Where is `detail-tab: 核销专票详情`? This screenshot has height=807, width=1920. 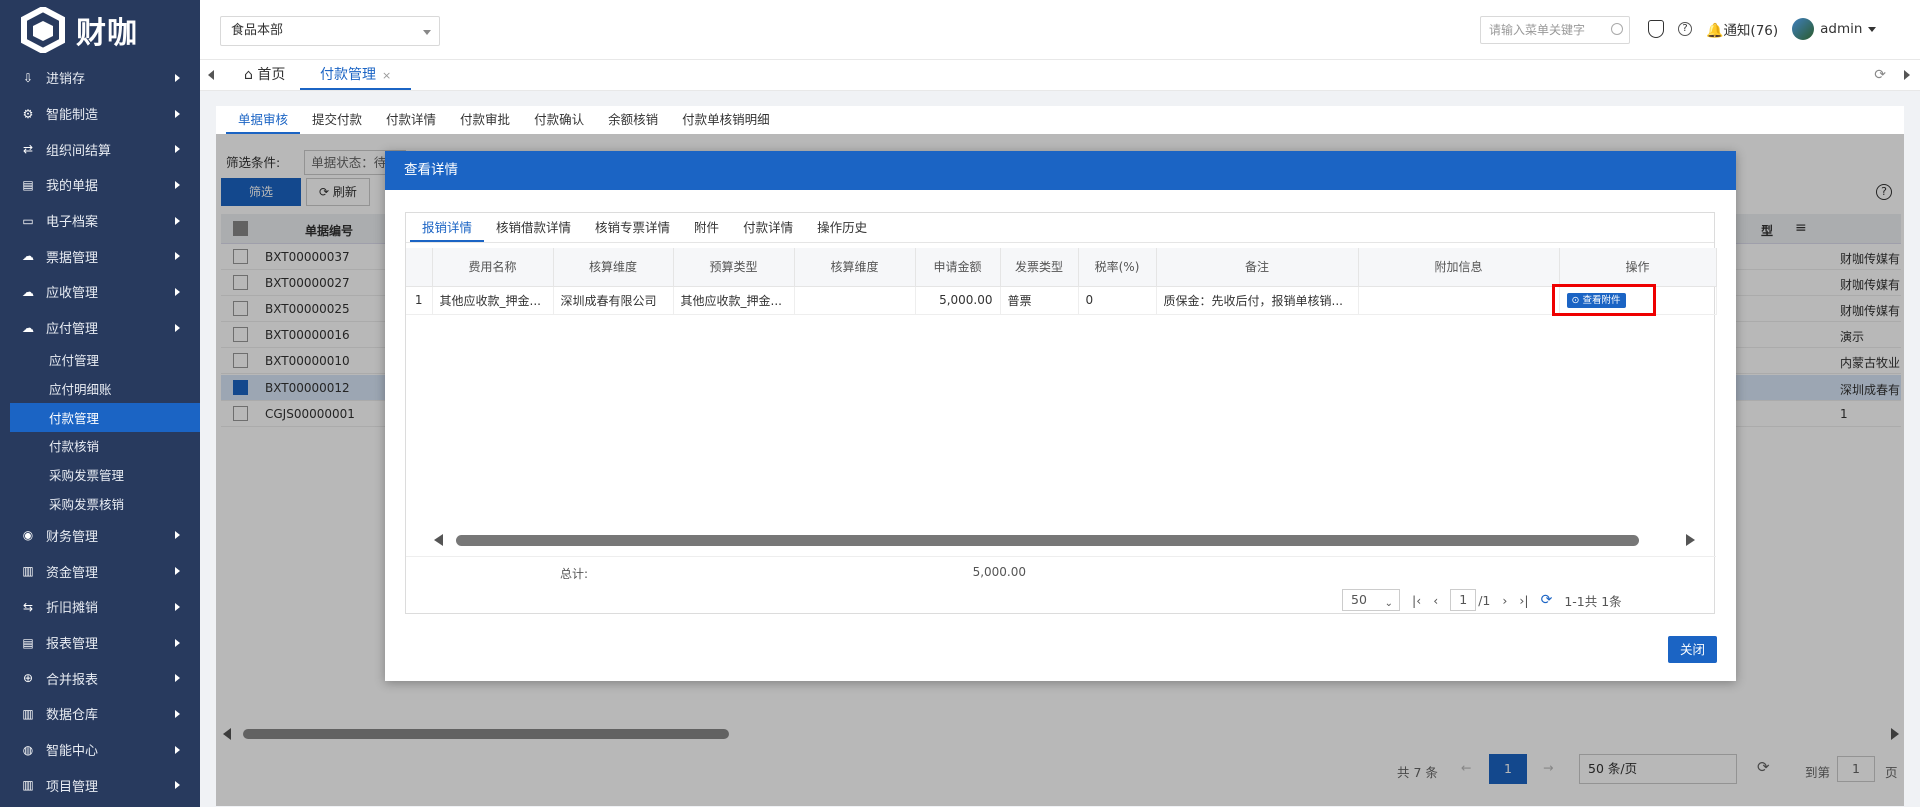
detail-tab: 核销专票详情 is located at coordinates (632, 227).